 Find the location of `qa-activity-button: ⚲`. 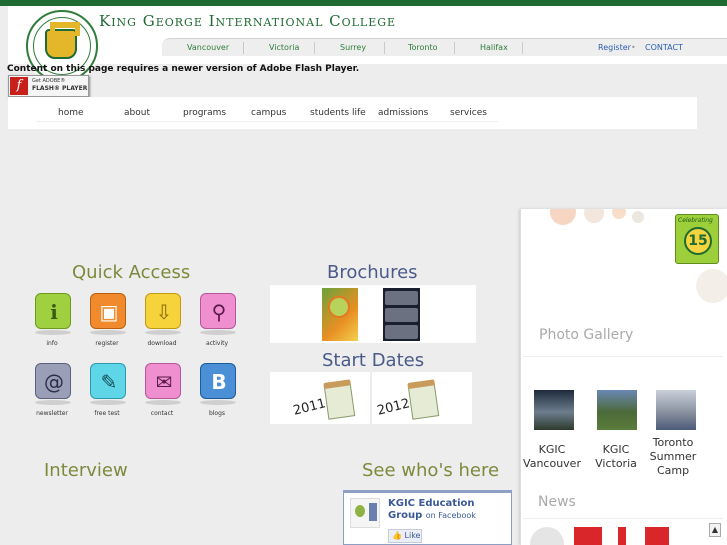

qa-activity-button: ⚲ is located at coordinates (218, 311).